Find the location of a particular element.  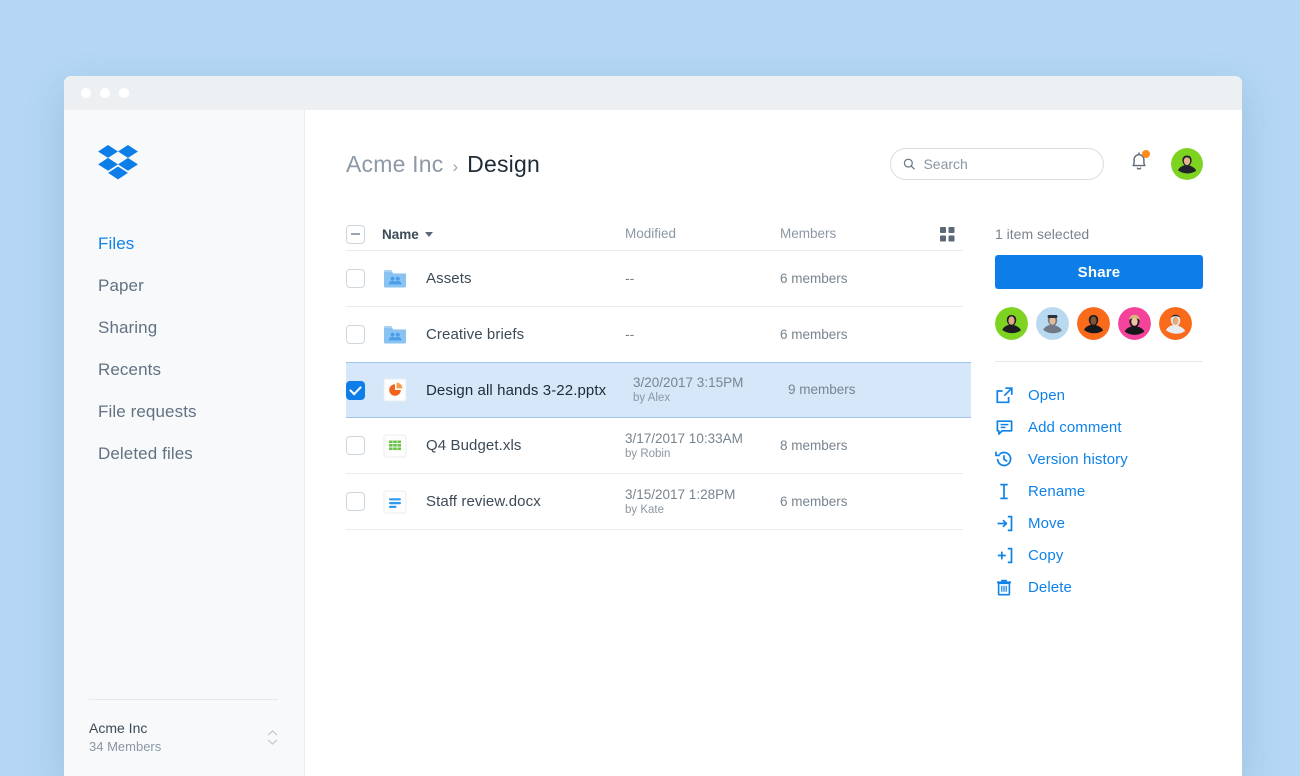

action-label: Move is located at coordinates (1047, 523).